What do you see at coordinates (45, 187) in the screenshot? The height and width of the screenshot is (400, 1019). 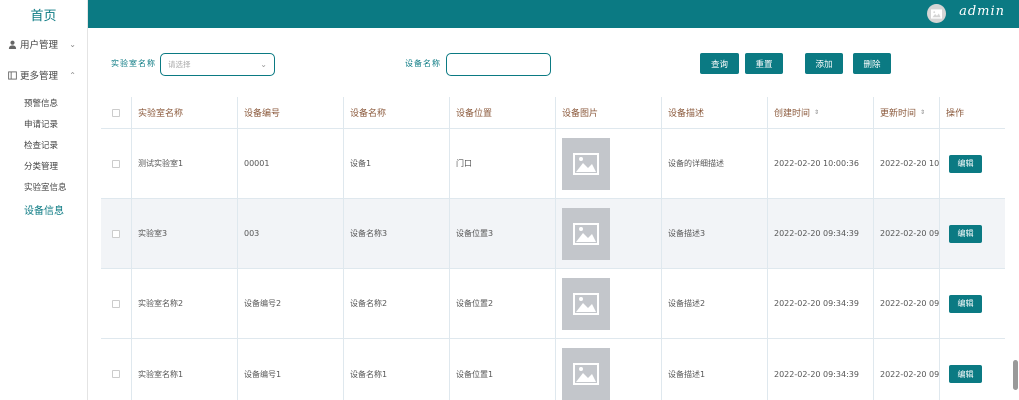 I see `sidebar-item-labs: 实验室信息` at bounding box center [45, 187].